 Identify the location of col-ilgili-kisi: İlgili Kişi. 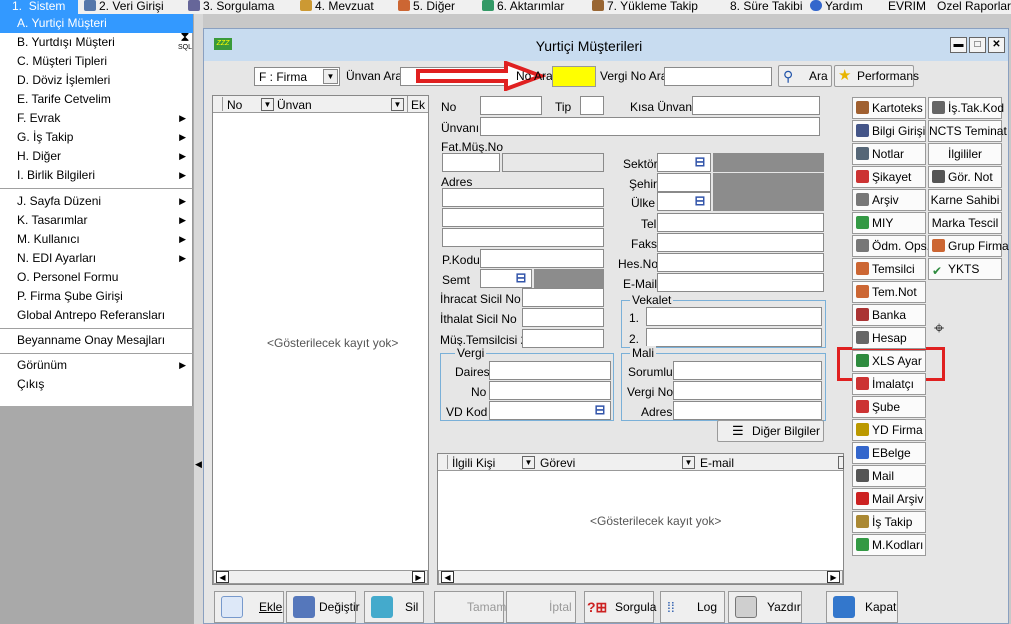
(473, 463).